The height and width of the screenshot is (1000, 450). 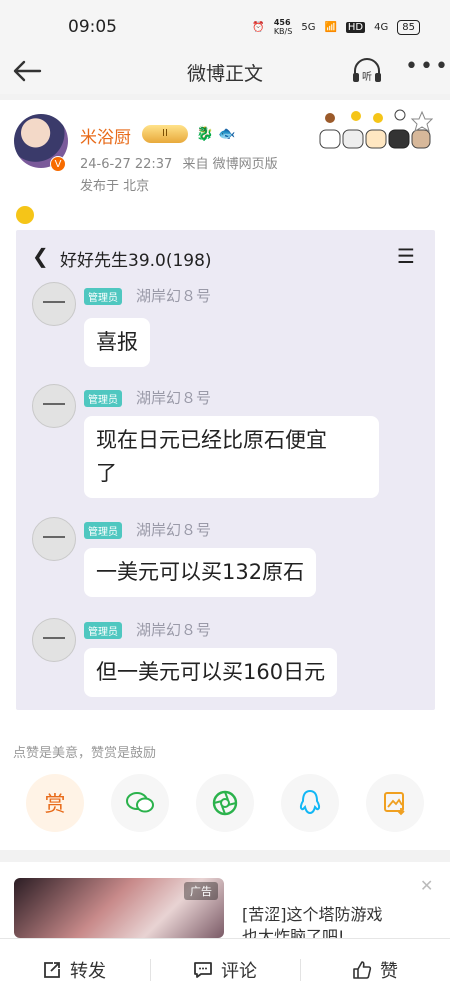 I want to click on signal-4g: 4G, so click(x=381, y=27).